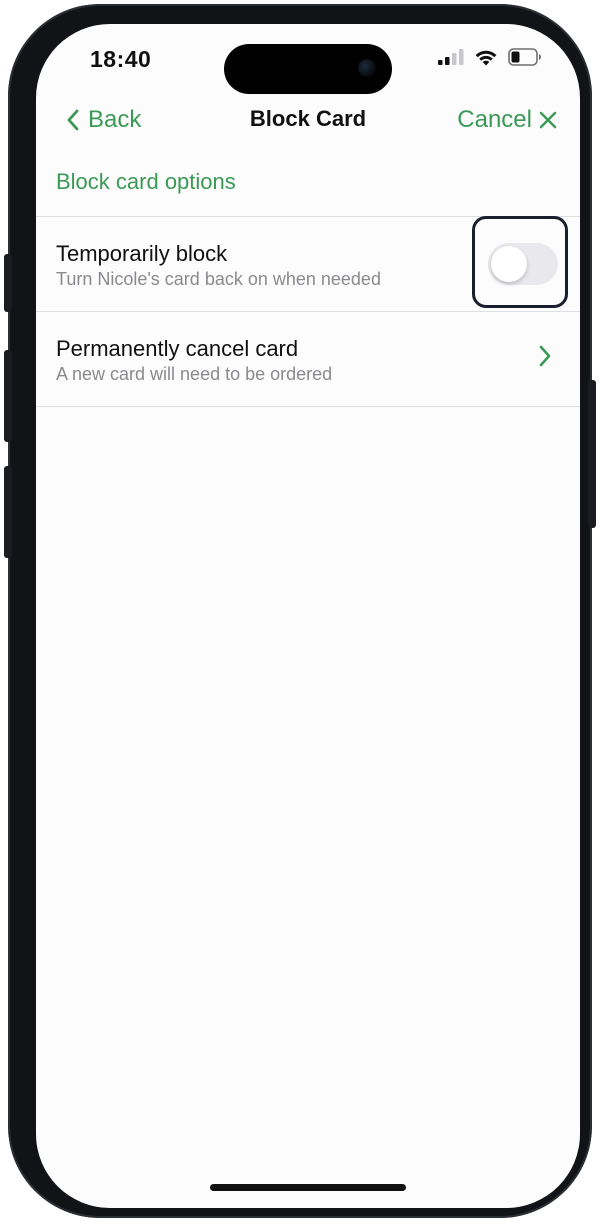 Image resolution: width=600 pixels, height=1224 pixels. What do you see at coordinates (451, 57) in the screenshot?
I see `cellular-signal-icon` at bounding box center [451, 57].